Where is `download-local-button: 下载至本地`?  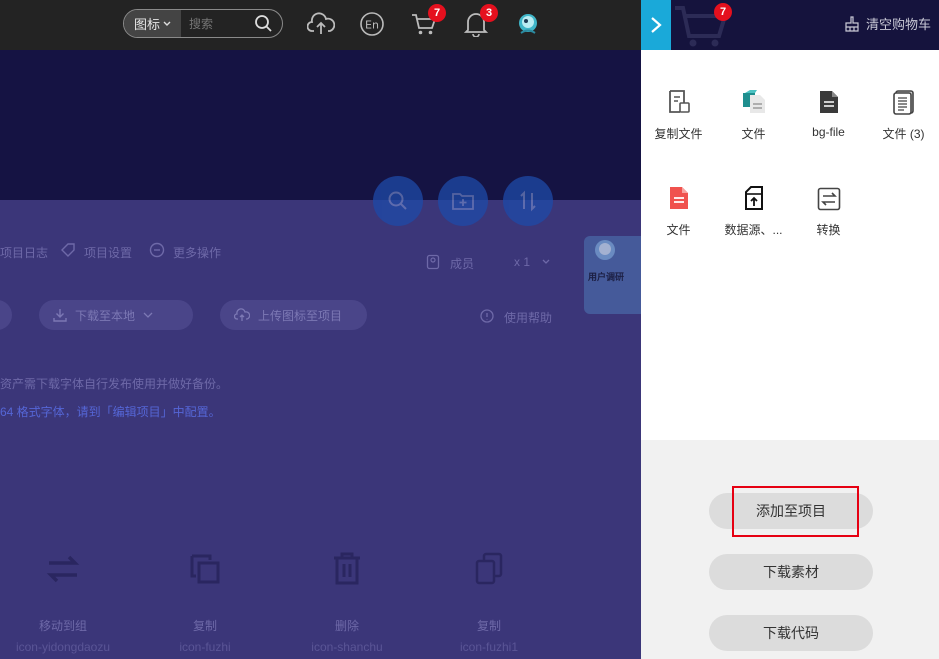 download-local-button: 下载至本地 is located at coordinates (116, 315).